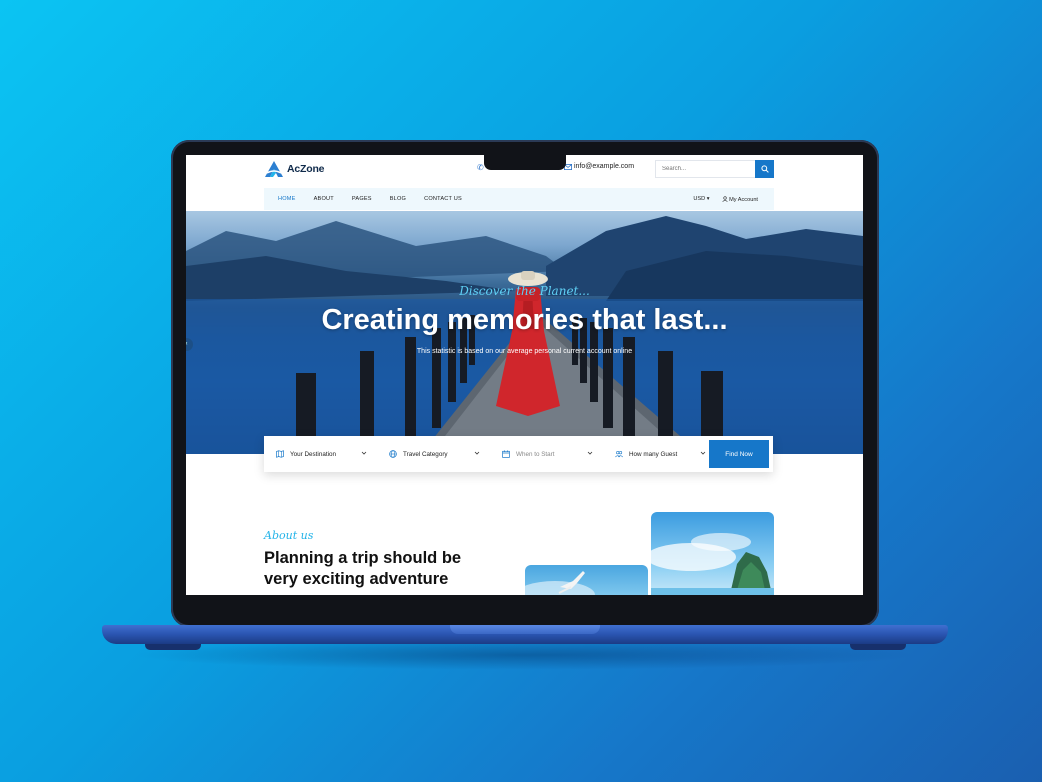  I want to click on email-contact: info@example.com, so click(599, 166).